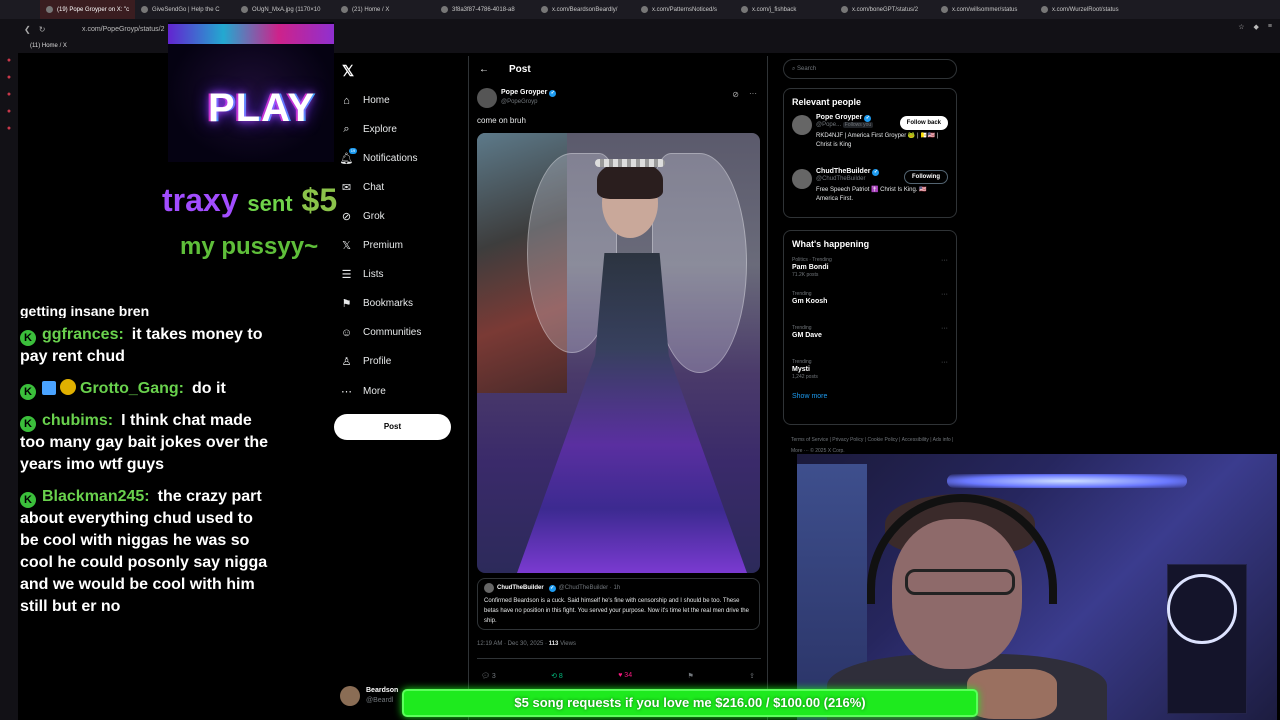  What do you see at coordinates (923, 123) in the screenshot?
I see `follow-button: Follow back` at bounding box center [923, 123].